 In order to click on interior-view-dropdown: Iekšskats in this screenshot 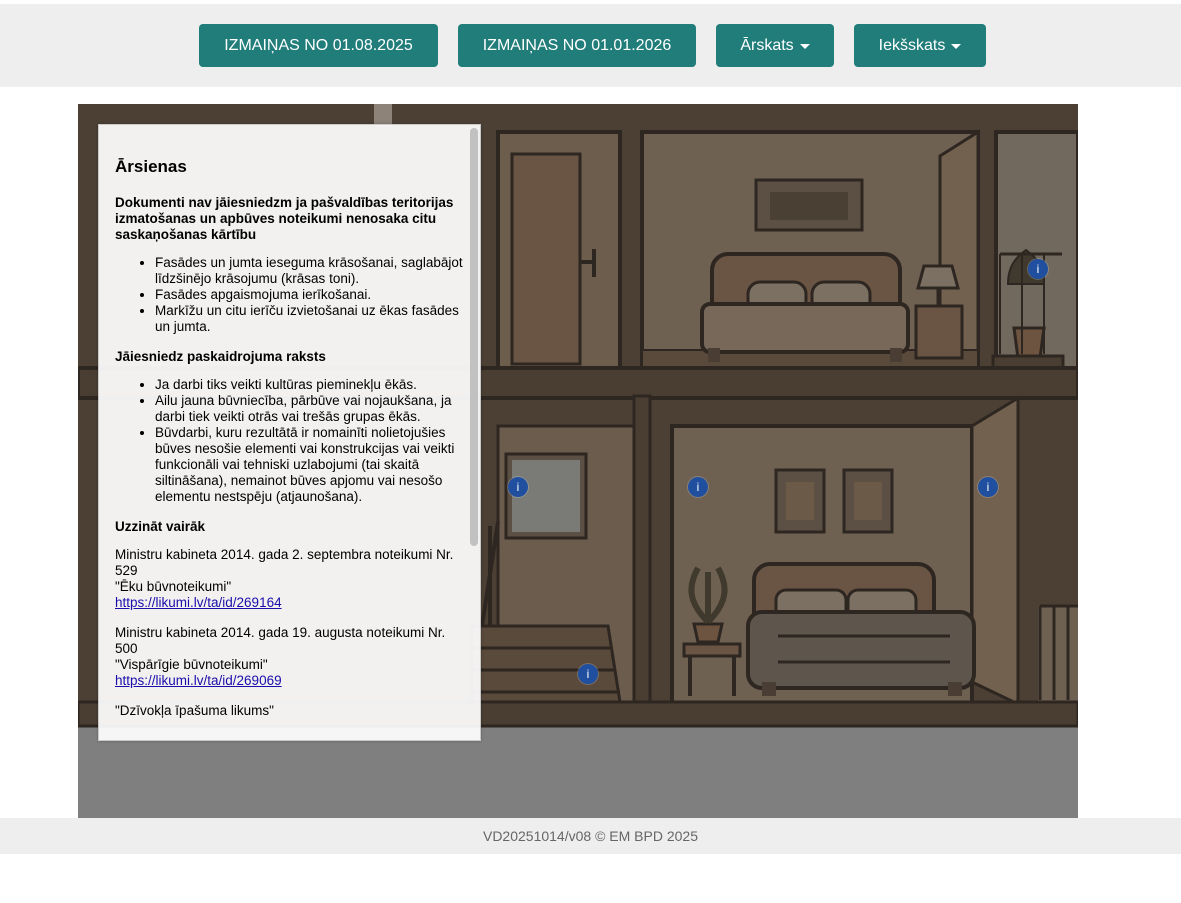, I will do `click(920, 45)`.